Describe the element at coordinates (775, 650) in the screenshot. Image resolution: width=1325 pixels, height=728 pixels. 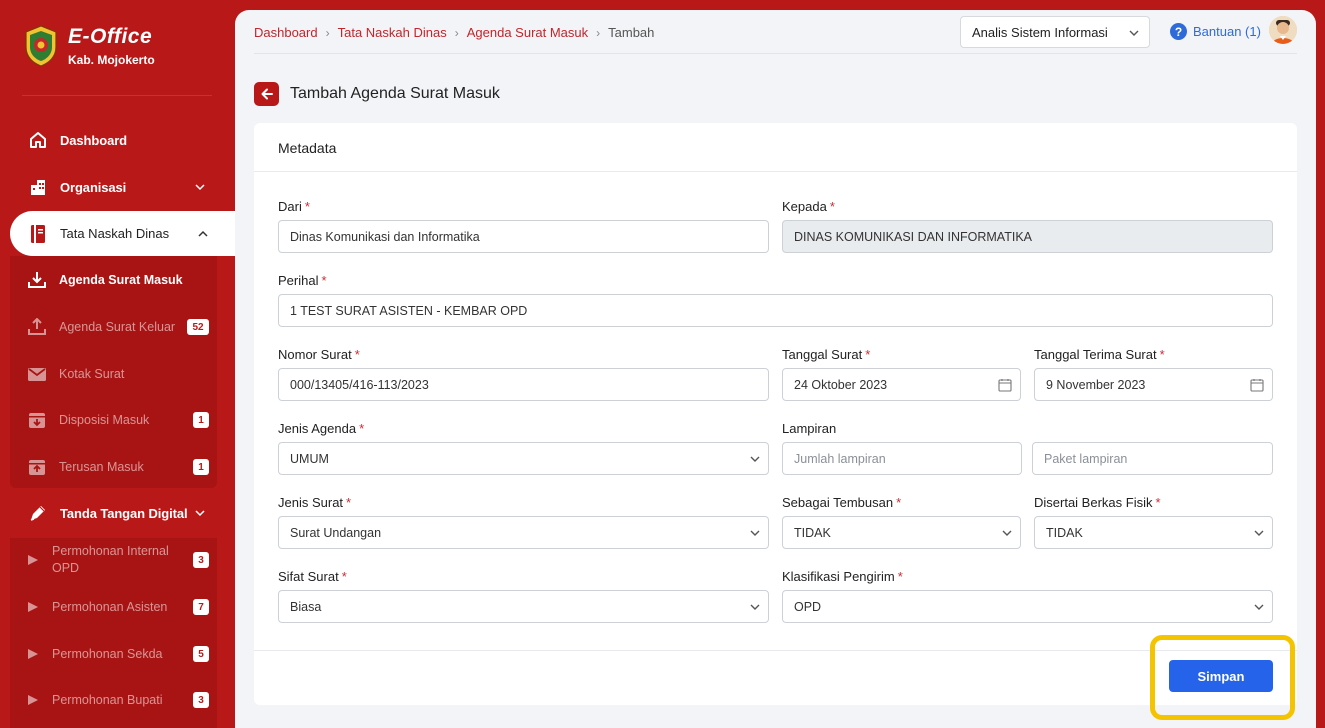
I see `card-footer-divider` at that location.